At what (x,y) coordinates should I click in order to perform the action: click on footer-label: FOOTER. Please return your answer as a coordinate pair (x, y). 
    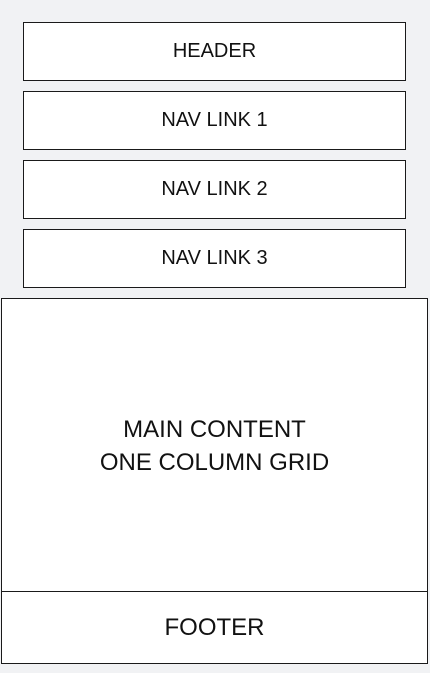
    Looking at the image, I should click on (214, 627).